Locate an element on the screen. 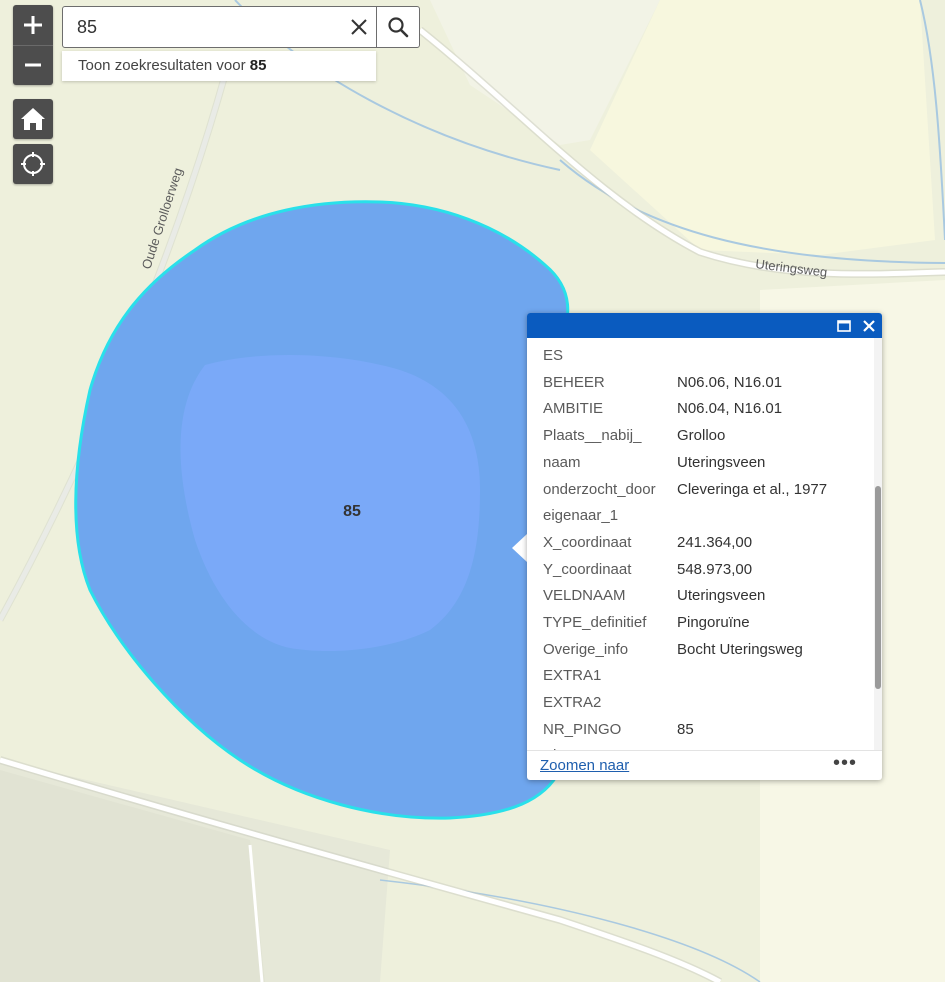 Image resolution: width=945 pixels, height=982 pixels. locate-icon is located at coordinates (33, 164).